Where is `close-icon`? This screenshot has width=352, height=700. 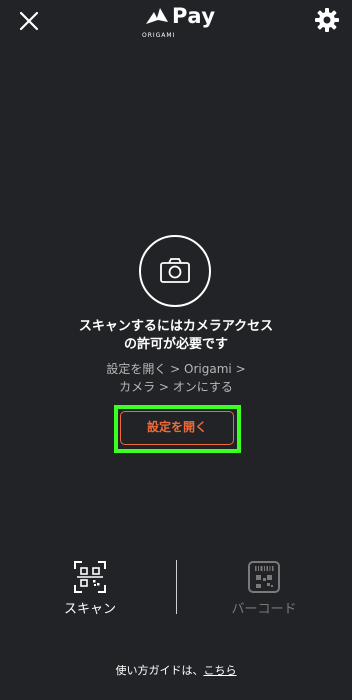 close-icon is located at coordinates (29, 21).